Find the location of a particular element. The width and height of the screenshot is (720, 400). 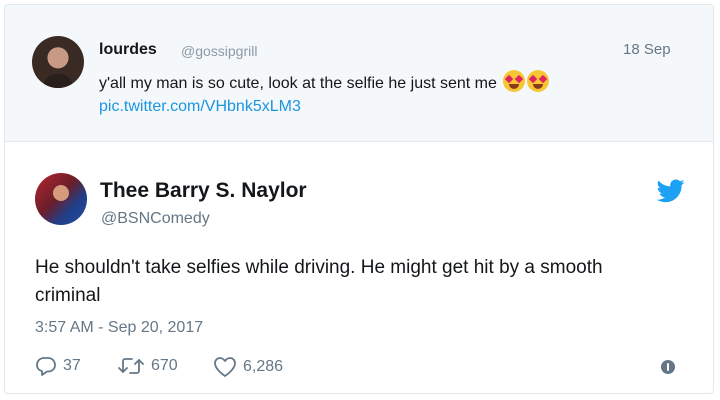

retweet-button: 670 is located at coordinates (147, 366).